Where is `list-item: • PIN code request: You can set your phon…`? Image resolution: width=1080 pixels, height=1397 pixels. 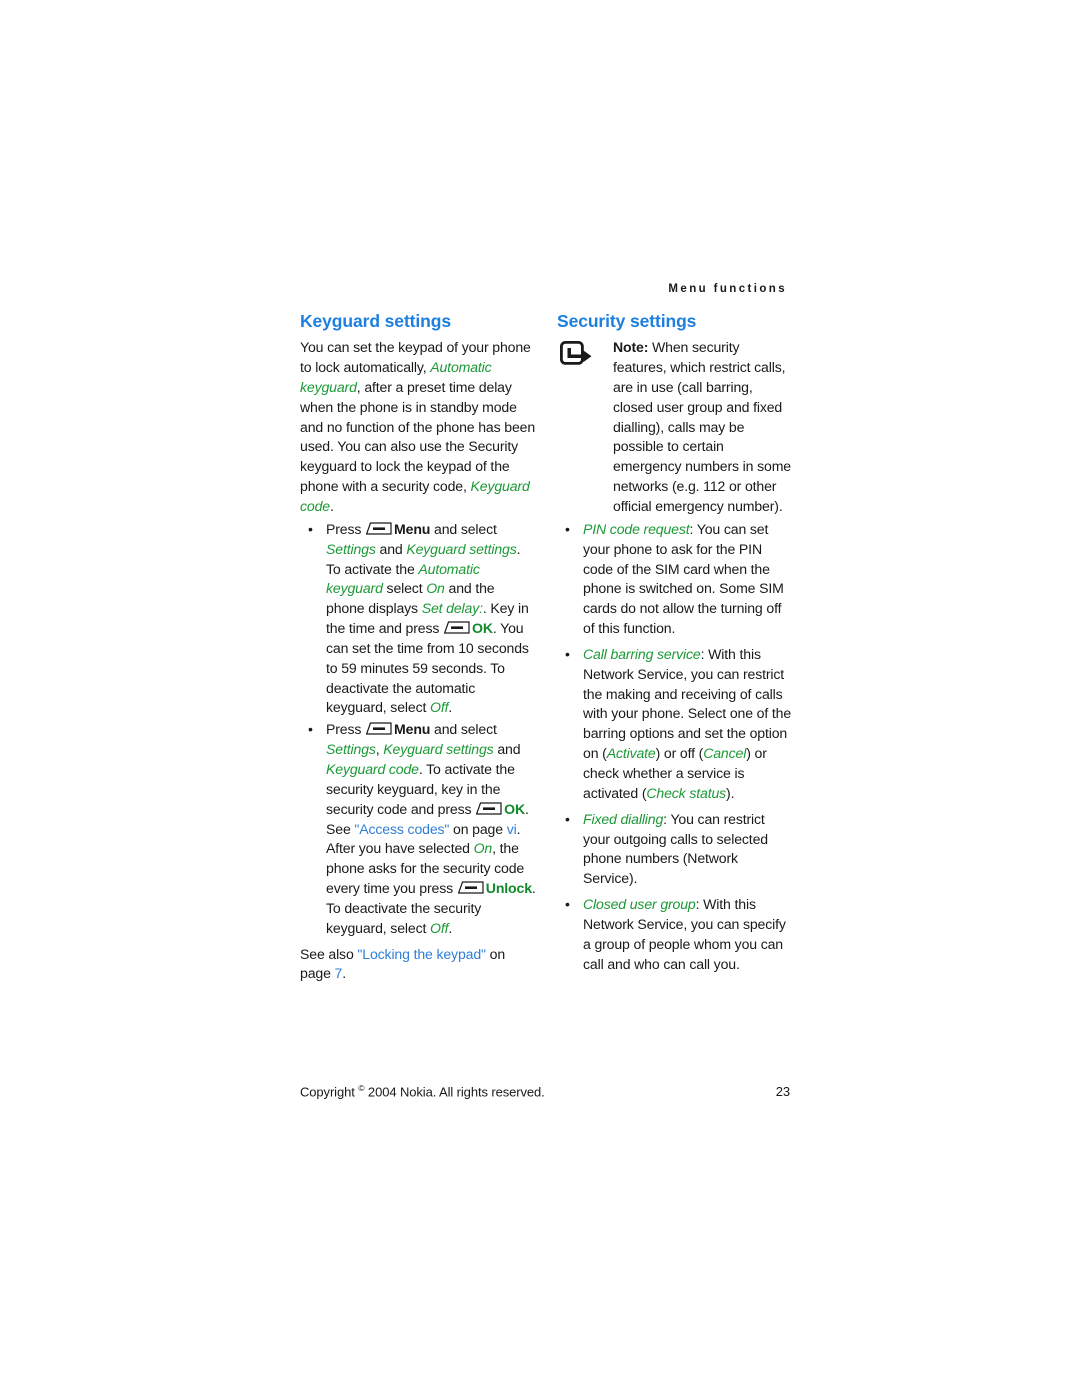
list-item: • PIN code request: You can set your phon… is located at coordinates (675, 579).